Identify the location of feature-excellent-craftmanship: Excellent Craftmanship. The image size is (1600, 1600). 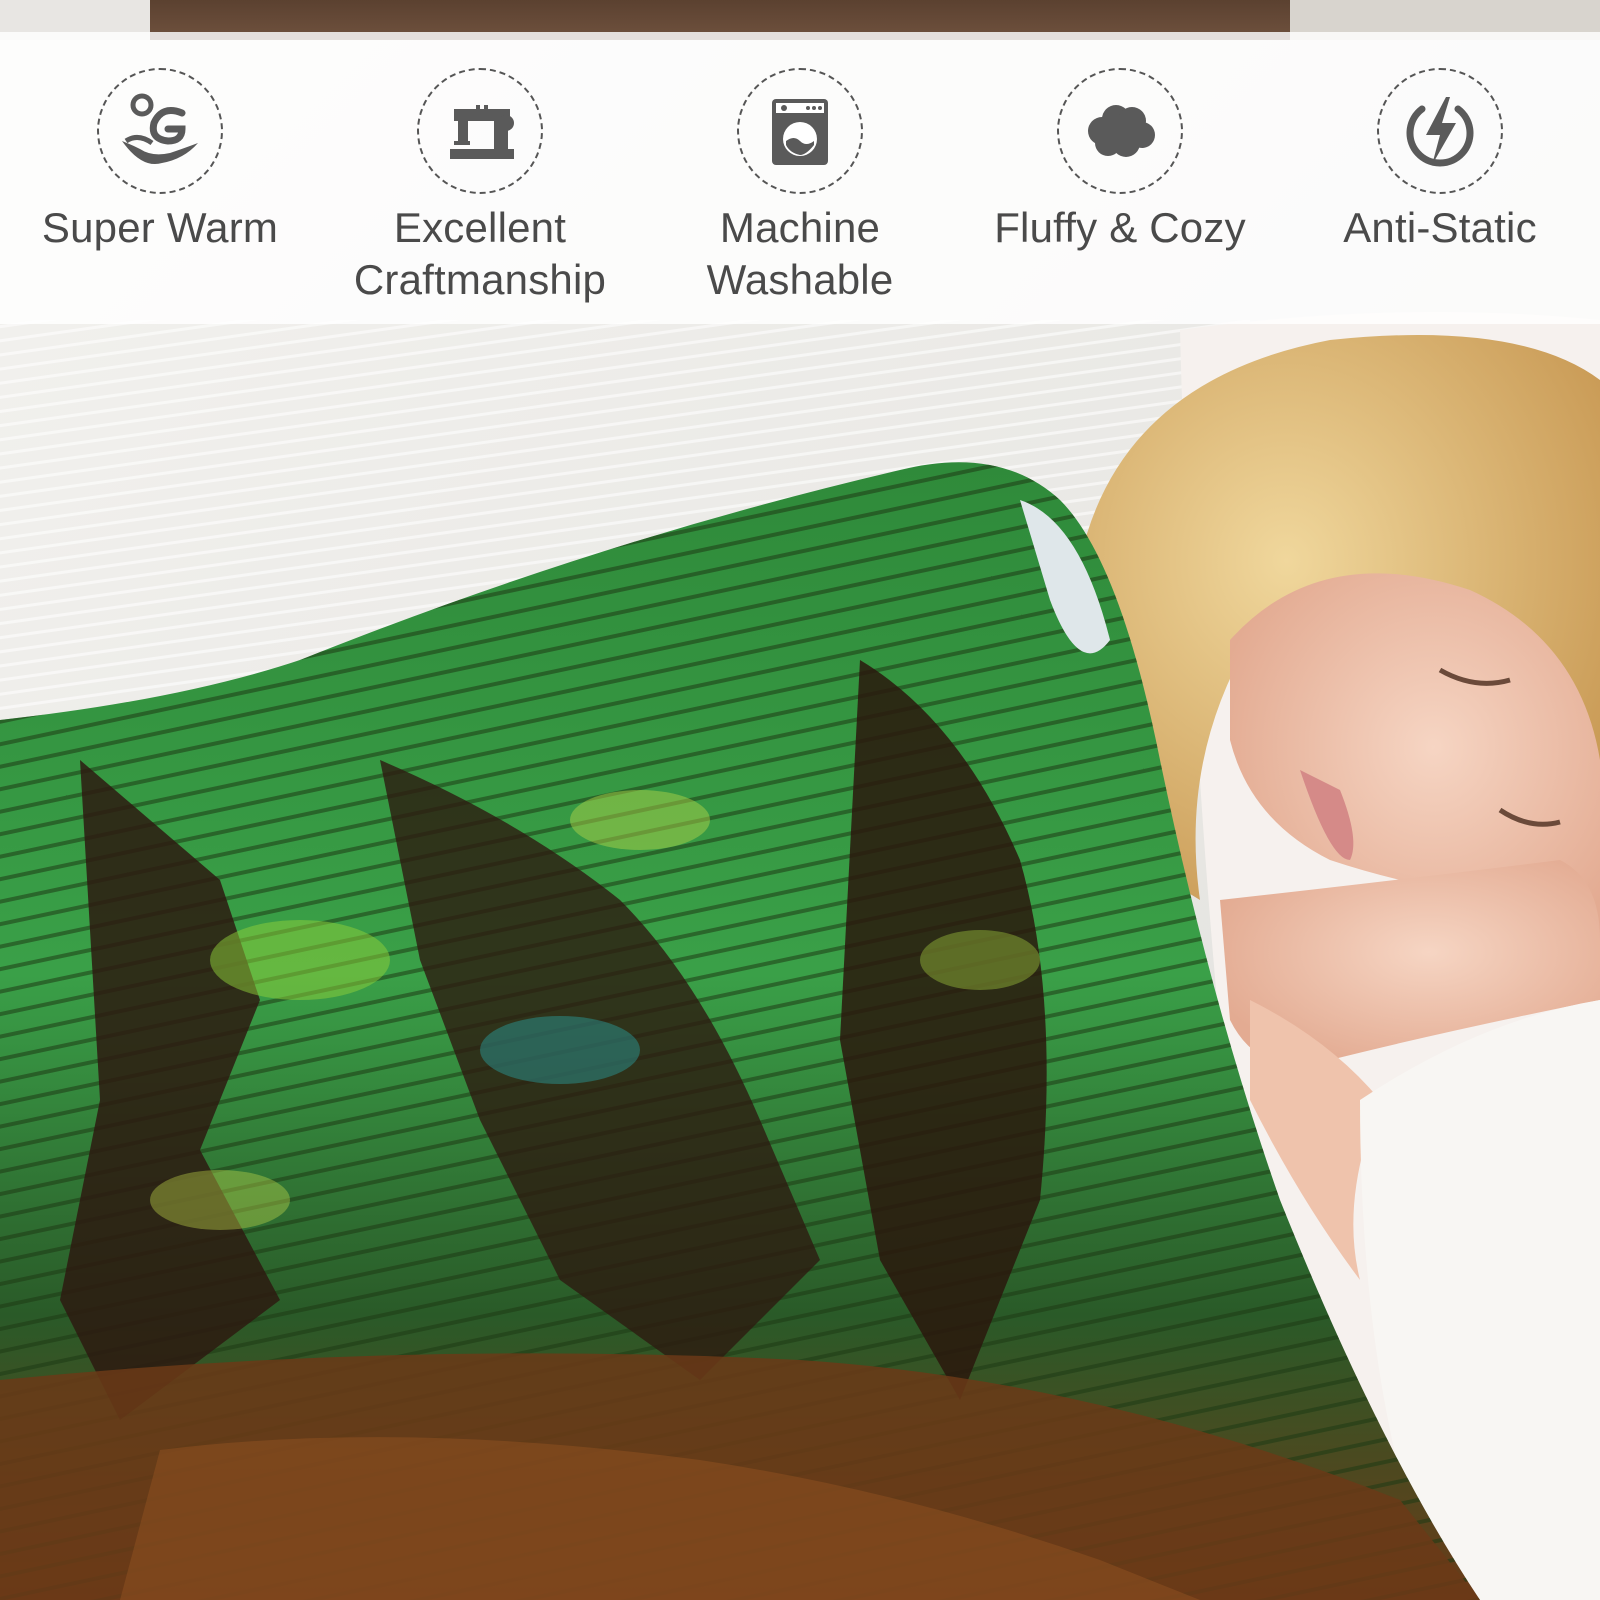
(480, 178).